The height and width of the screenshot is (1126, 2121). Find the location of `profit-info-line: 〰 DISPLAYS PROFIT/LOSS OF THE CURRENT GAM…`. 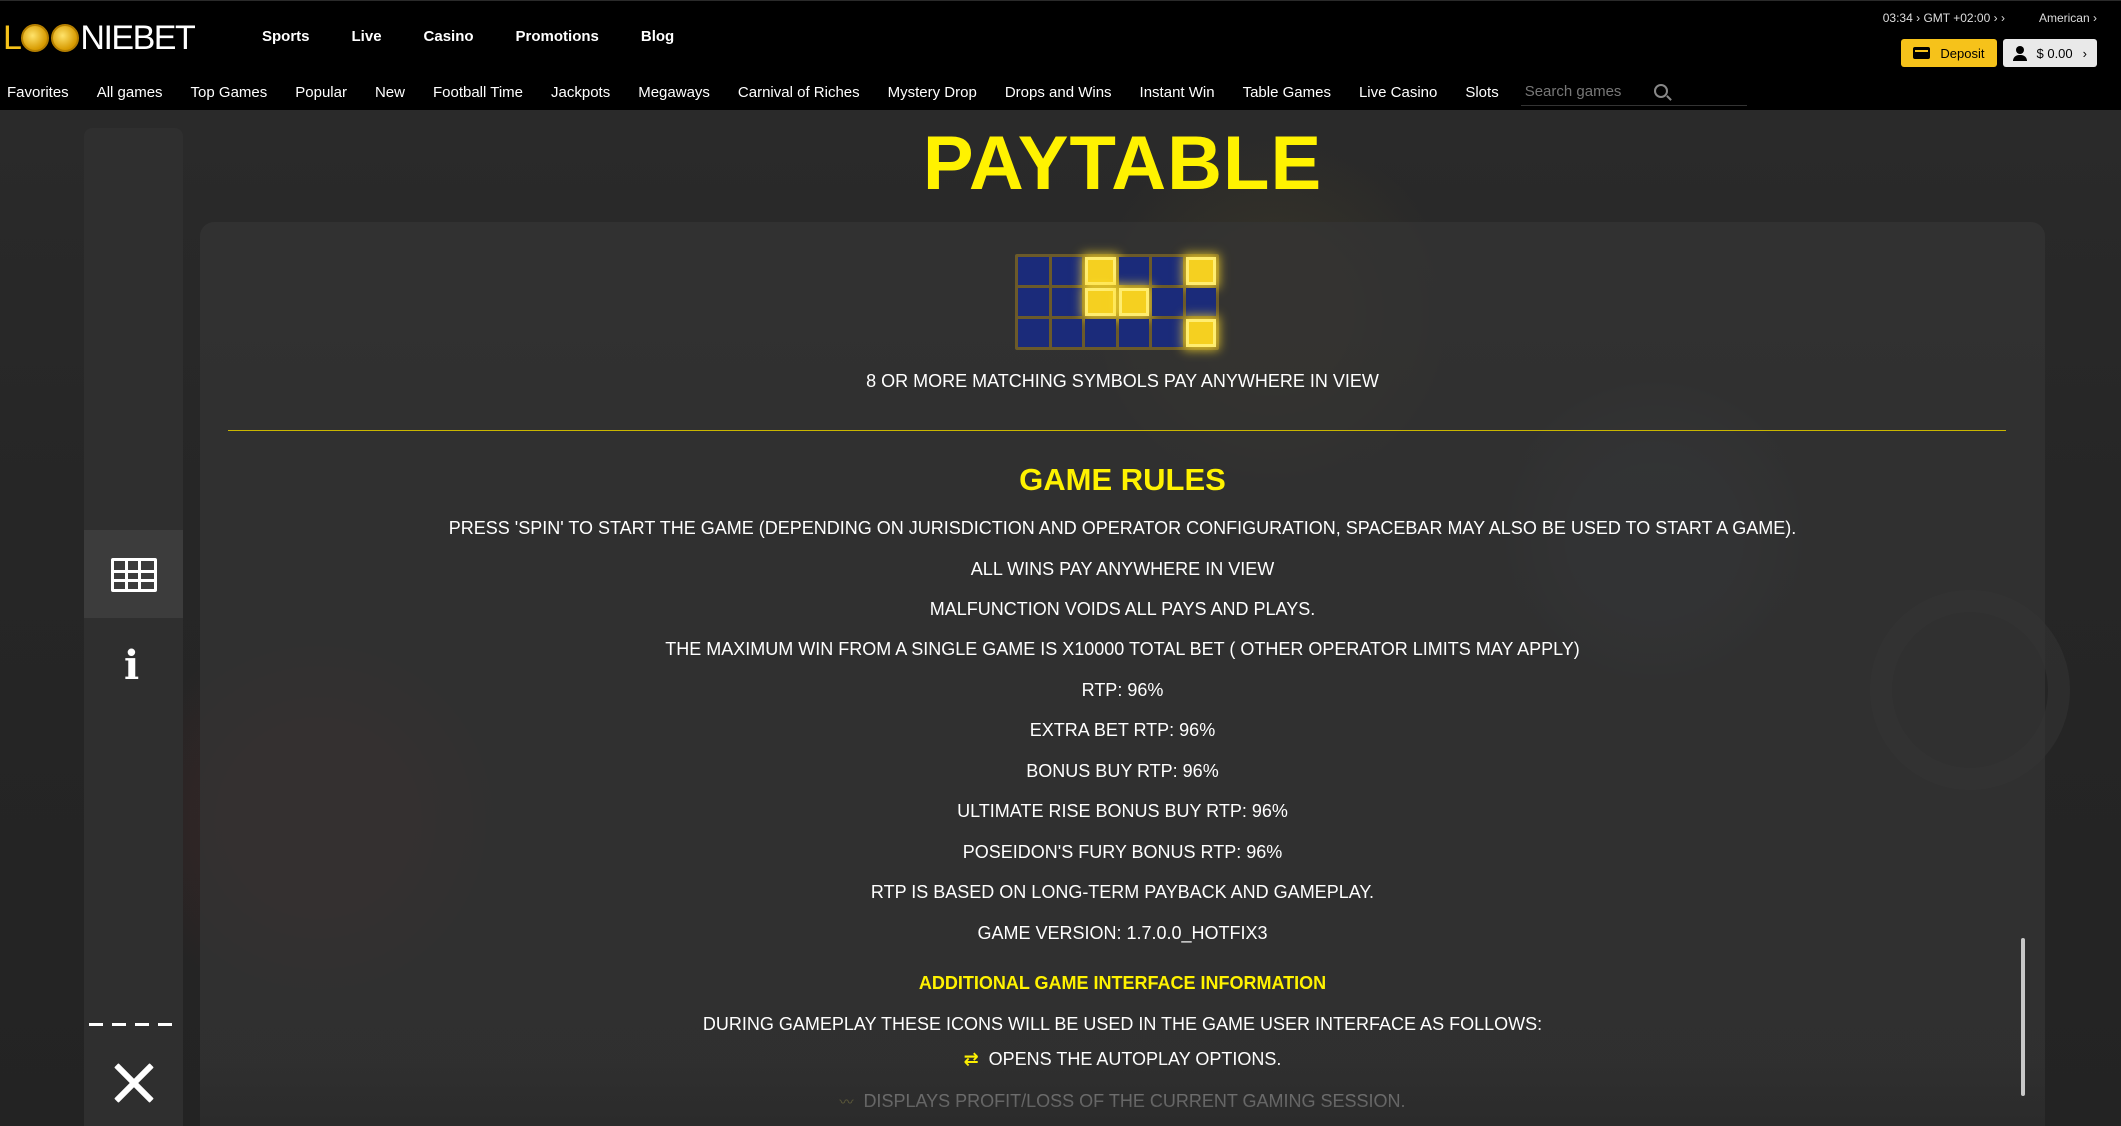

profit-info-line: 〰 DISPLAYS PROFIT/LOSS OF THE CURRENT GAM… is located at coordinates (1122, 1101).